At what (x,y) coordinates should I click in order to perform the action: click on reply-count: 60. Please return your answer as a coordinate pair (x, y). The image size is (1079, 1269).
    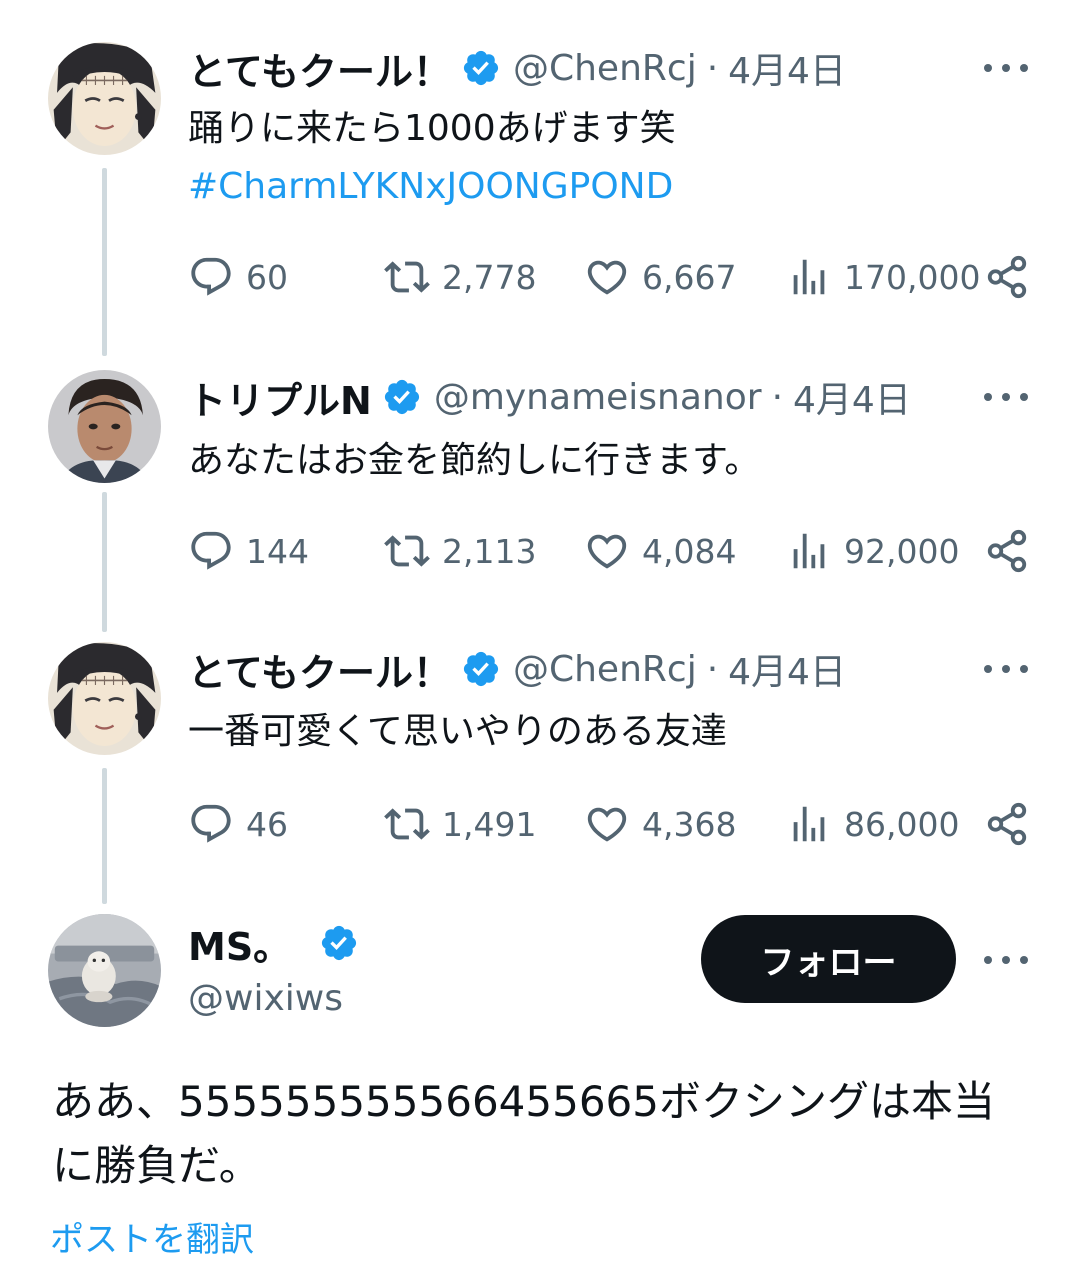
    Looking at the image, I should click on (267, 277).